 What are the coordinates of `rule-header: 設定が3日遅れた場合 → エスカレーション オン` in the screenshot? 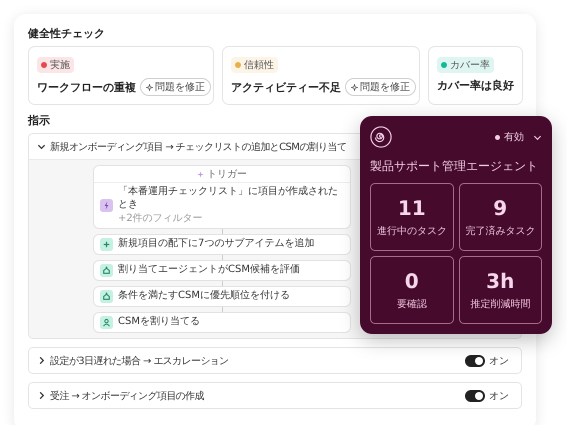 It's located at (275, 360).